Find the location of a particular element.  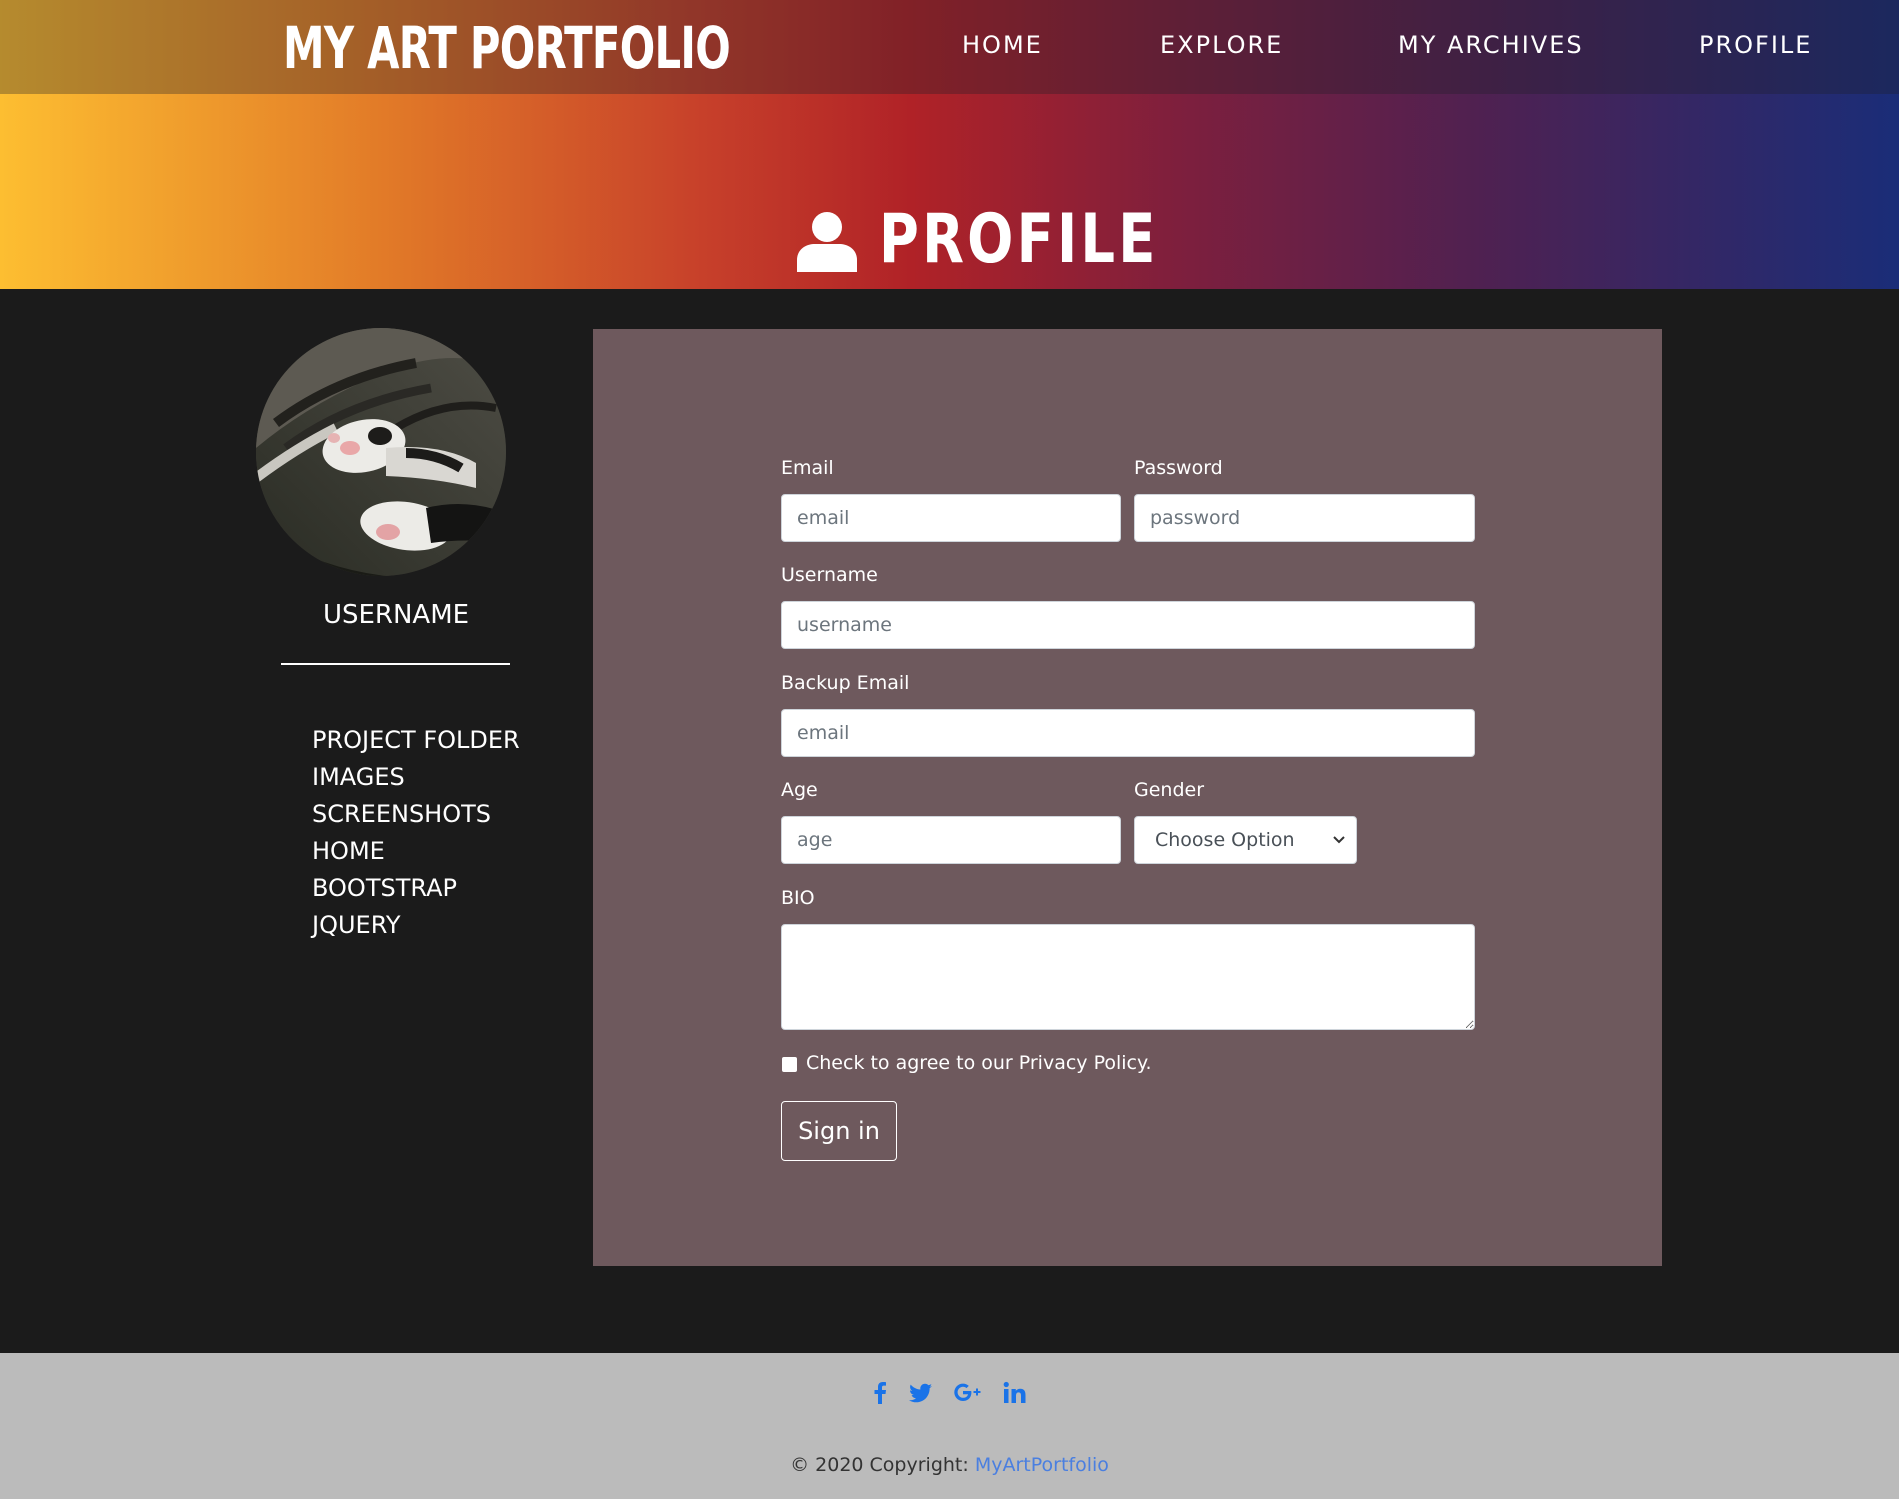

nav-home: HOME is located at coordinates (1002, 45).